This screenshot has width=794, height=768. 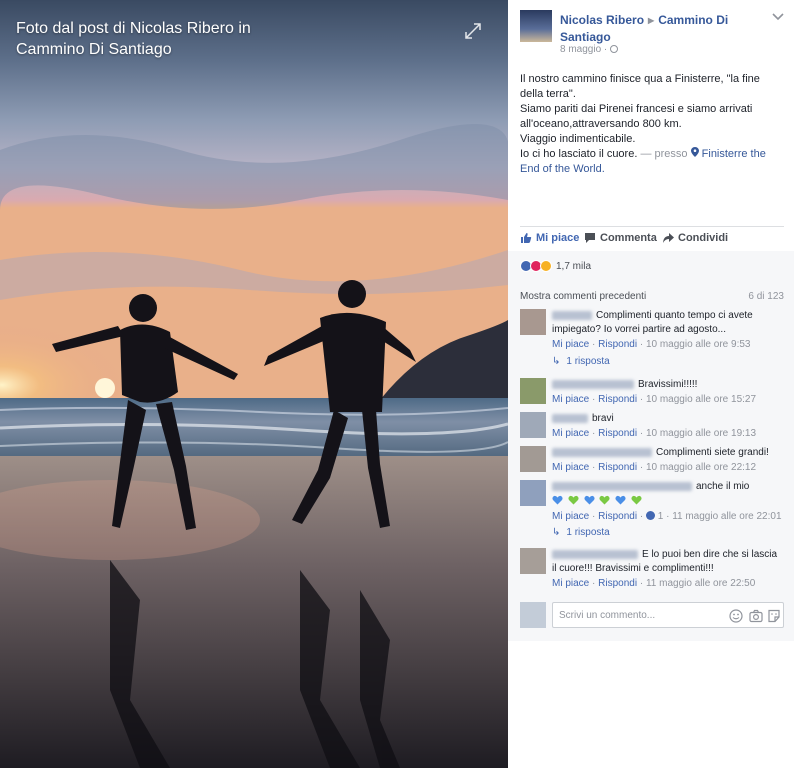 What do you see at coordinates (698, 344) in the screenshot?
I see `comment-time: 10 maggio alle ore 9:53` at bounding box center [698, 344].